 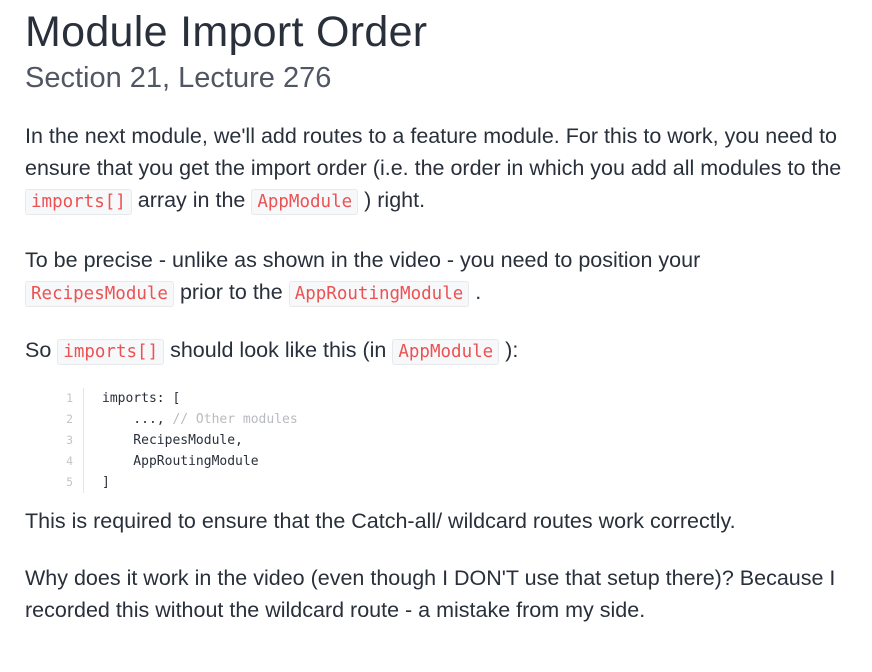 What do you see at coordinates (475, 291) in the screenshot?
I see `text-segment: .` at bounding box center [475, 291].